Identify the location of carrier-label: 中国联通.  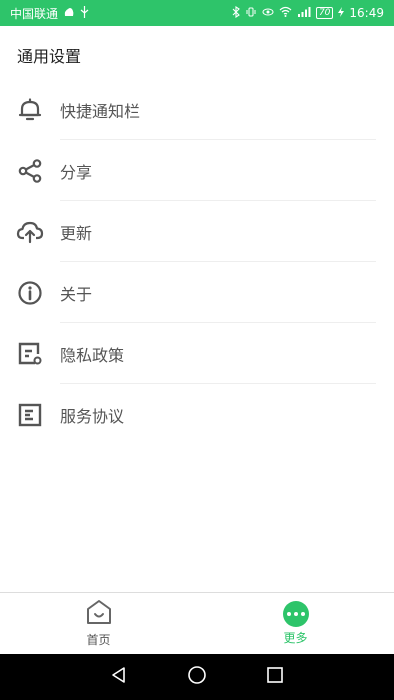
(34, 13).